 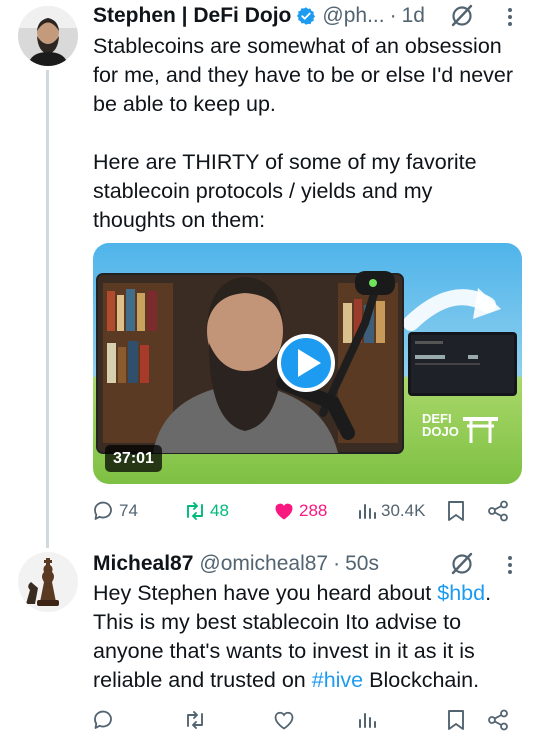 I want to click on avatar-micheal, so click(x=48, y=582).